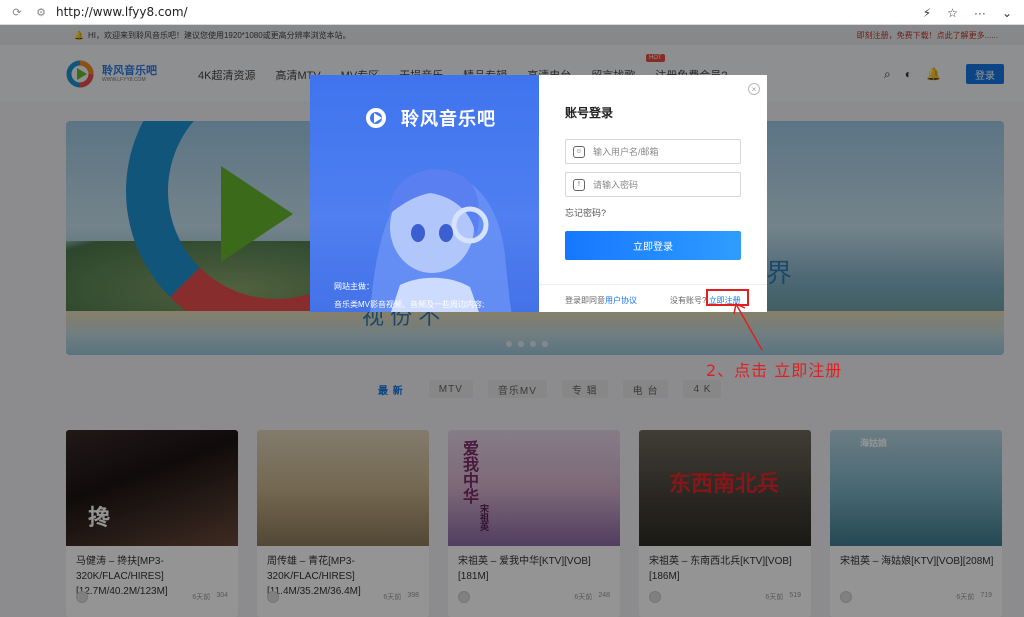 Image resolution: width=1024 pixels, height=617 pixels. I want to click on close-icon: ×, so click(754, 89).